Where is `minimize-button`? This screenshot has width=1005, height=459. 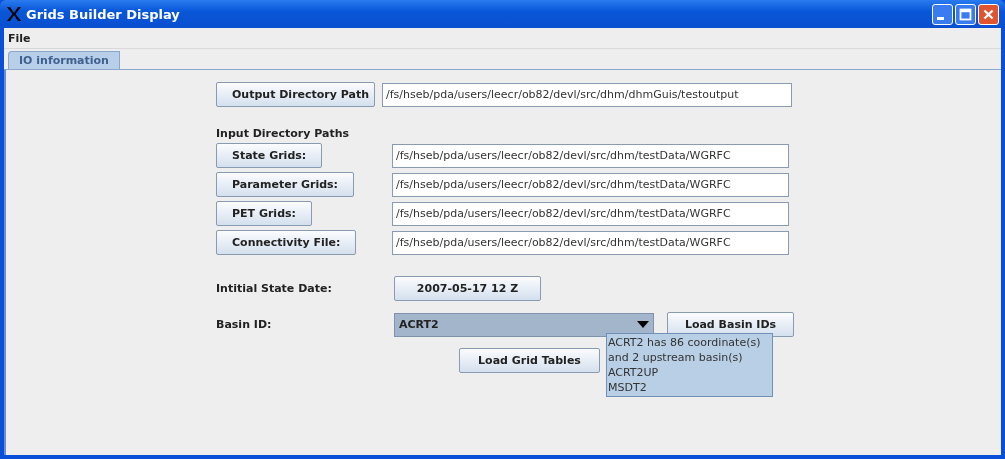 minimize-button is located at coordinates (942, 14).